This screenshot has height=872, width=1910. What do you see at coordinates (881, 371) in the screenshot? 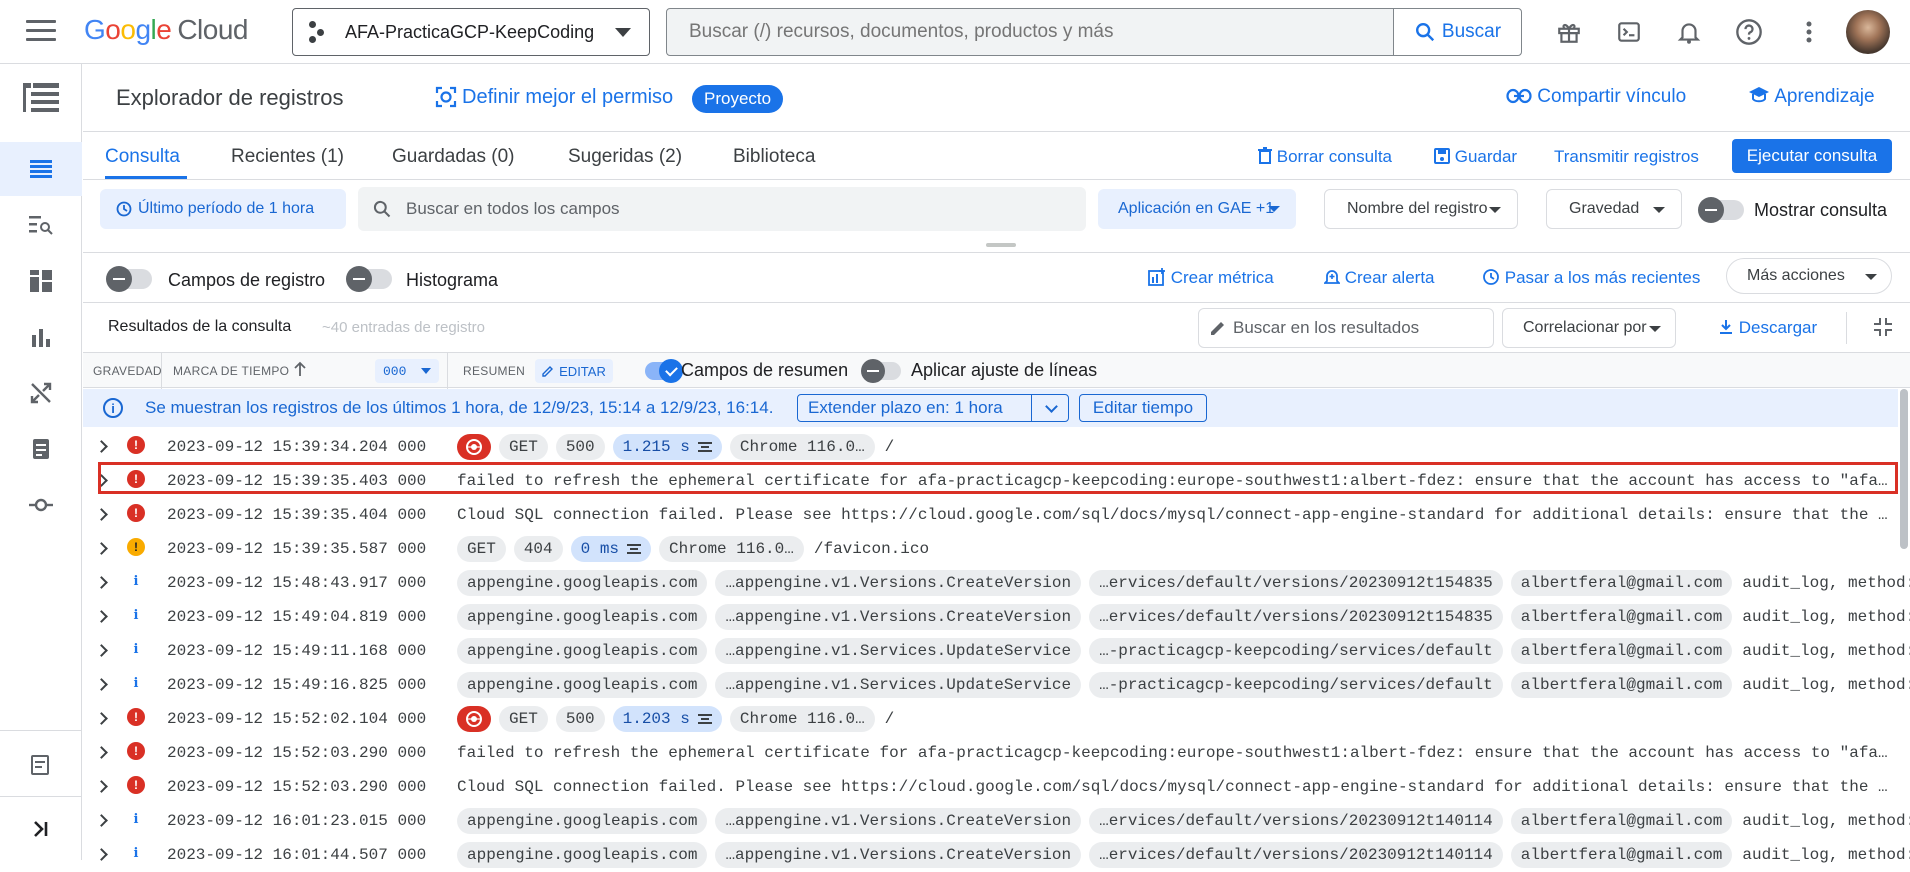
I see `wrap-lines-toggle` at bounding box center [881, 371].